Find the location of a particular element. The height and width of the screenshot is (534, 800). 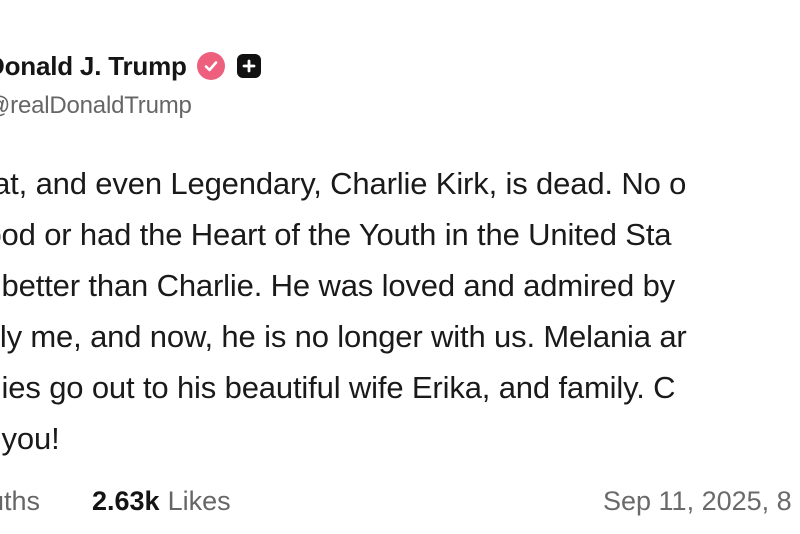

likes-stat: 2.63k Likes is located at coordinates (161, 501).